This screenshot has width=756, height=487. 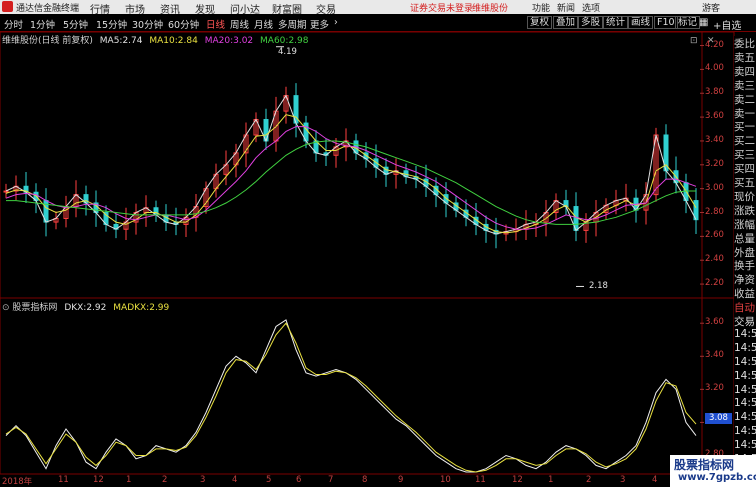 What do you see at coordinates (744, 113) in the screenshot?
I see `side-label: 卖一` at bounding box center [744, 113].